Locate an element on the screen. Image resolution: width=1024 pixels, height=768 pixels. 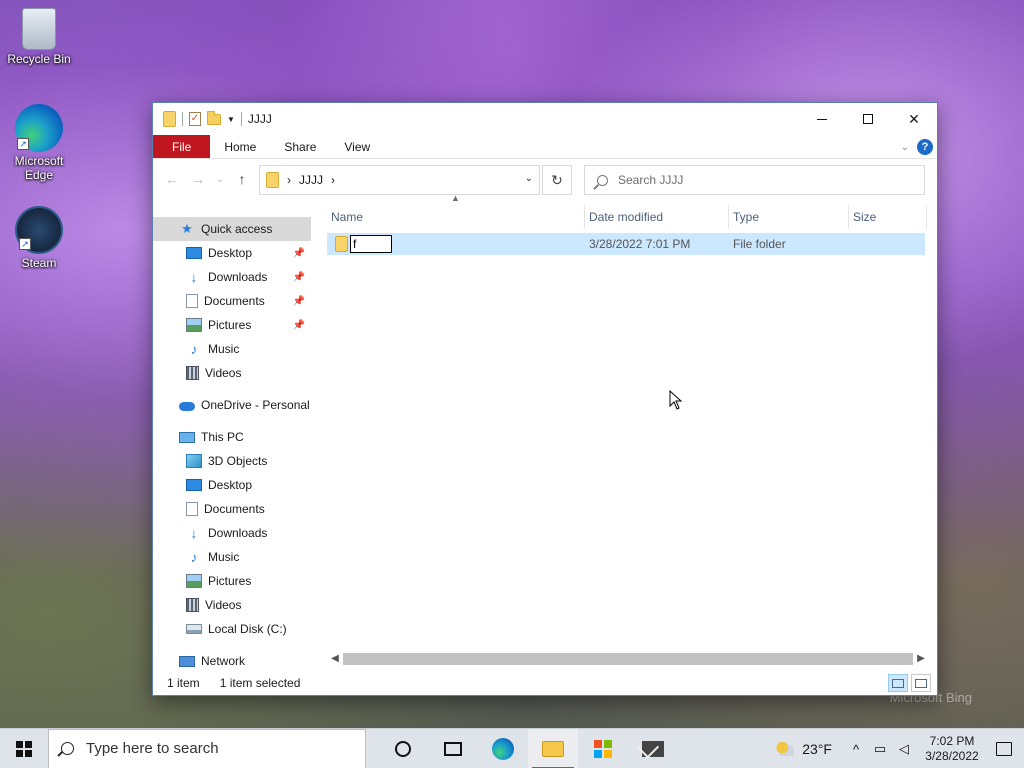
tab-view: View is located at coordinates (357, 146).